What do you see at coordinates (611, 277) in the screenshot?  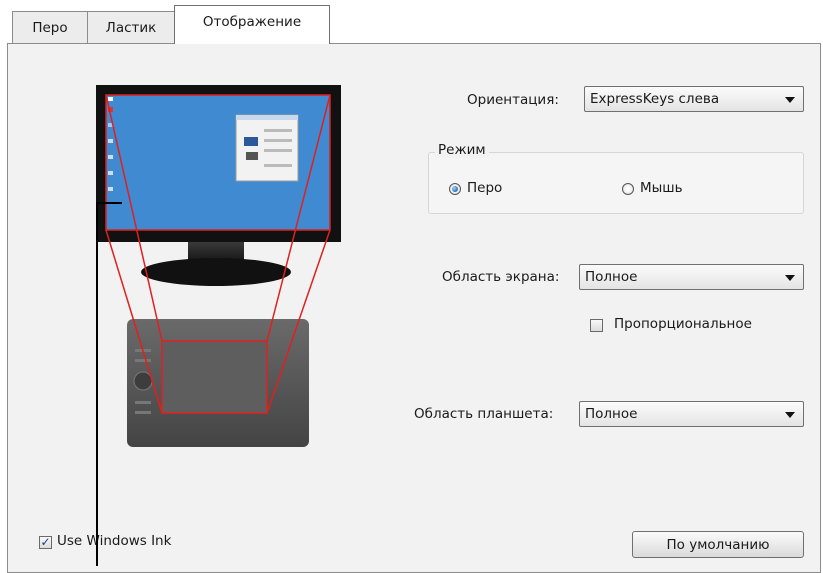 I see `screen-area-value: Полное` at bounding box center [611, 277].